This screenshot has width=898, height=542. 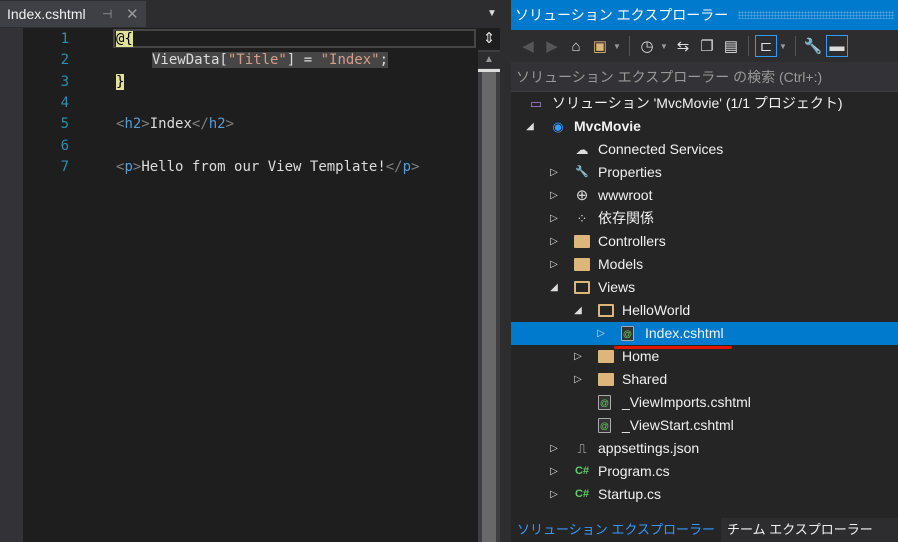 What do you see at coordinates (707, 46) in the screenshot?
I see `collapse-all-icon: ❐` at bounding box center [707, 46].